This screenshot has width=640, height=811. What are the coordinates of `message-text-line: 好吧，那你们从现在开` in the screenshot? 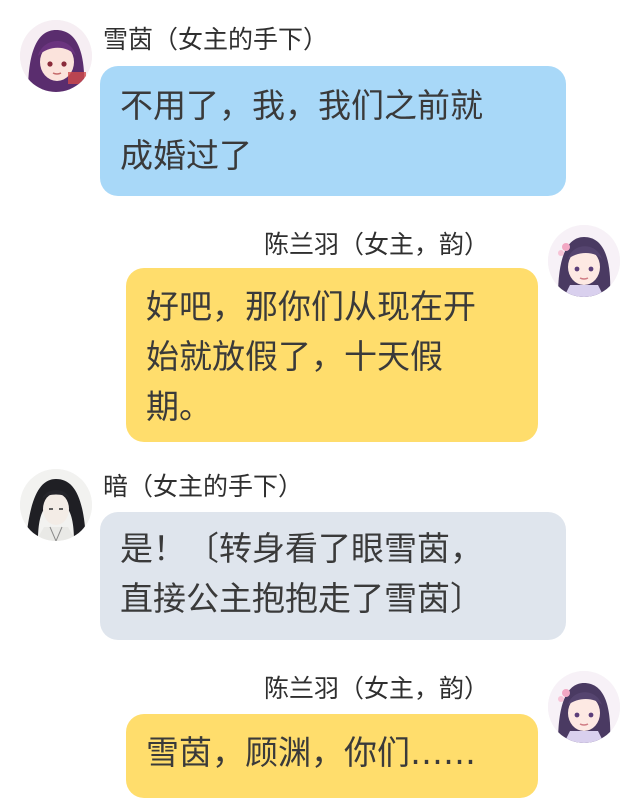 It's located at (311, 306).